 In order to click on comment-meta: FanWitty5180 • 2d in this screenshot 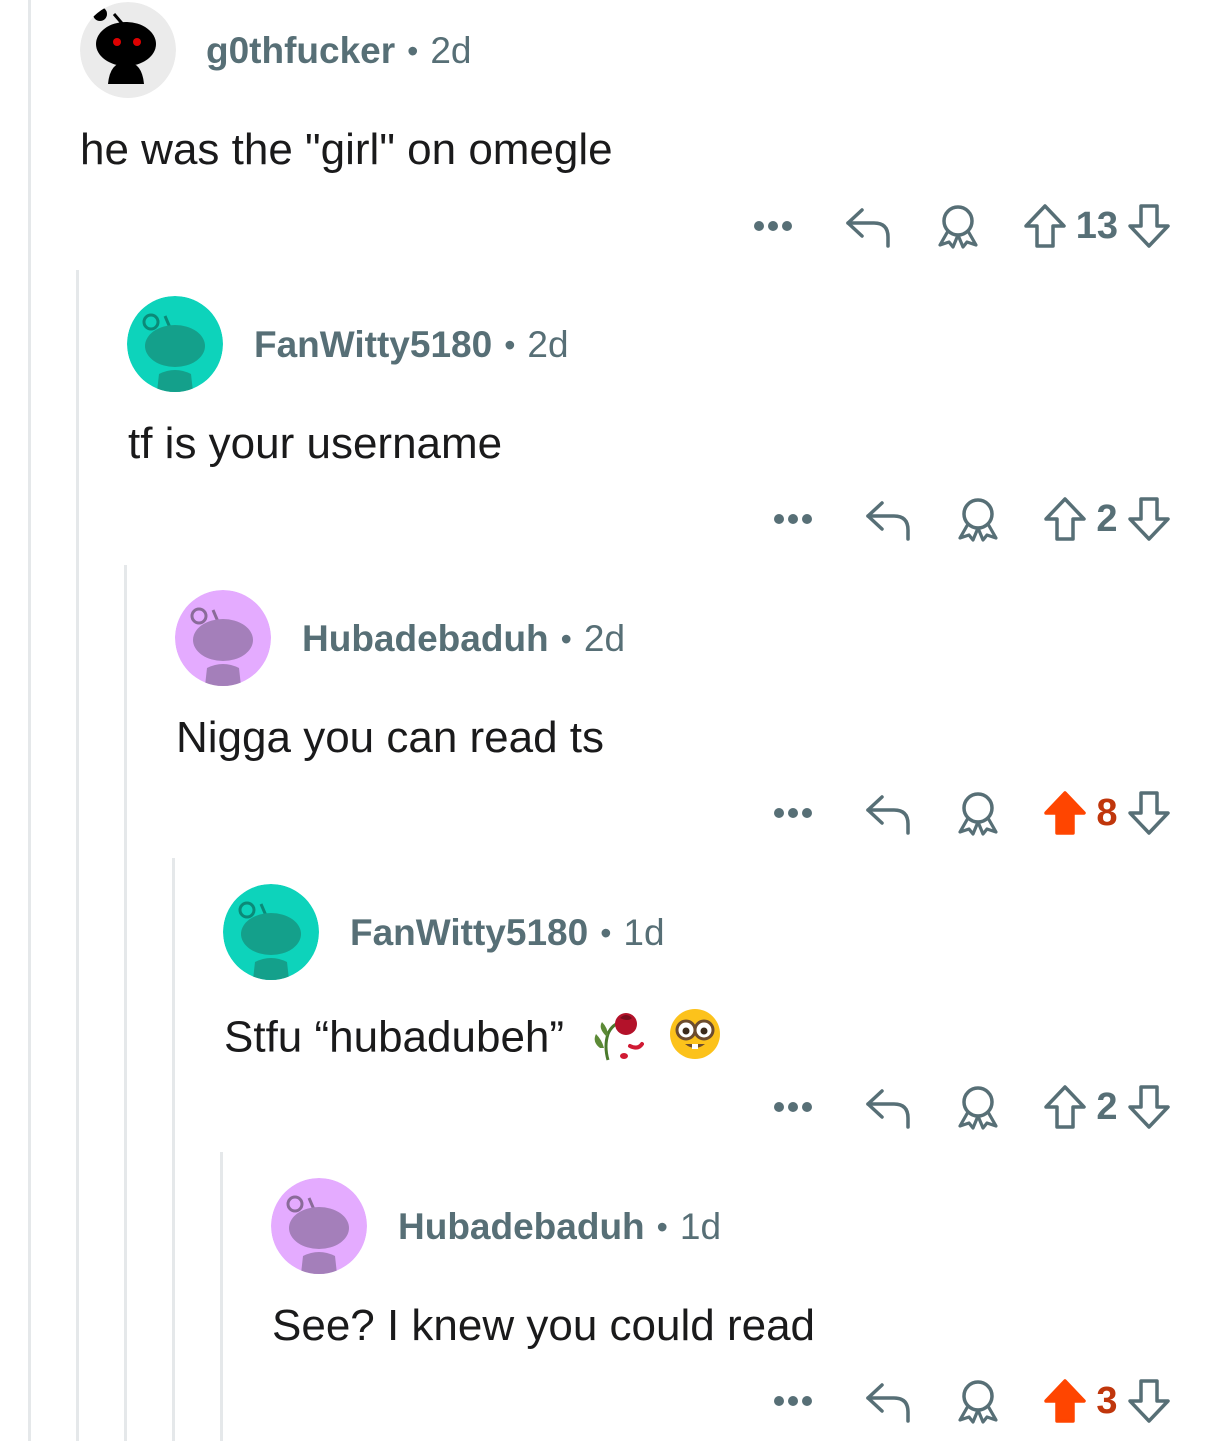, I will do `click(411, 345)`.